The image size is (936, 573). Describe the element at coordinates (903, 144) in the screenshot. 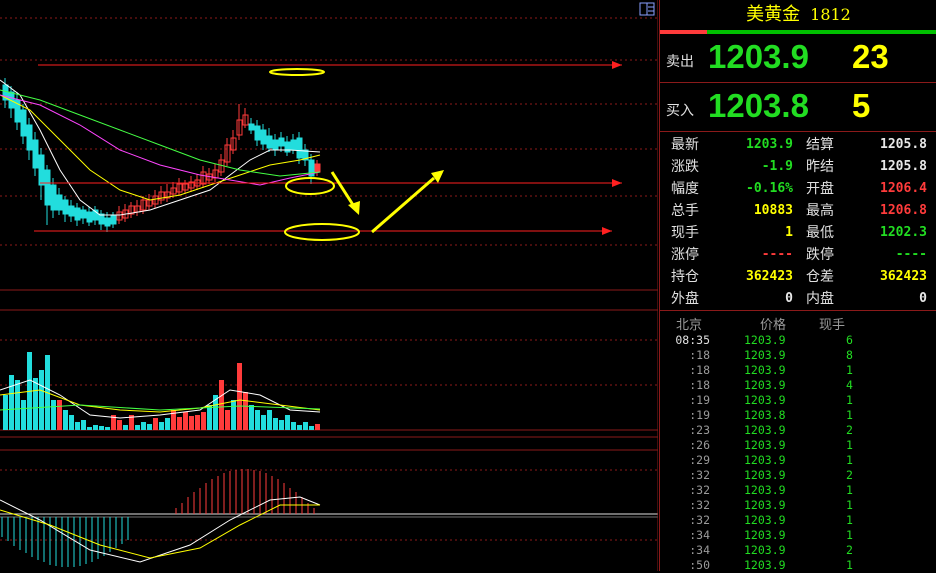

I see `stat-value: 1205.8` at that location.